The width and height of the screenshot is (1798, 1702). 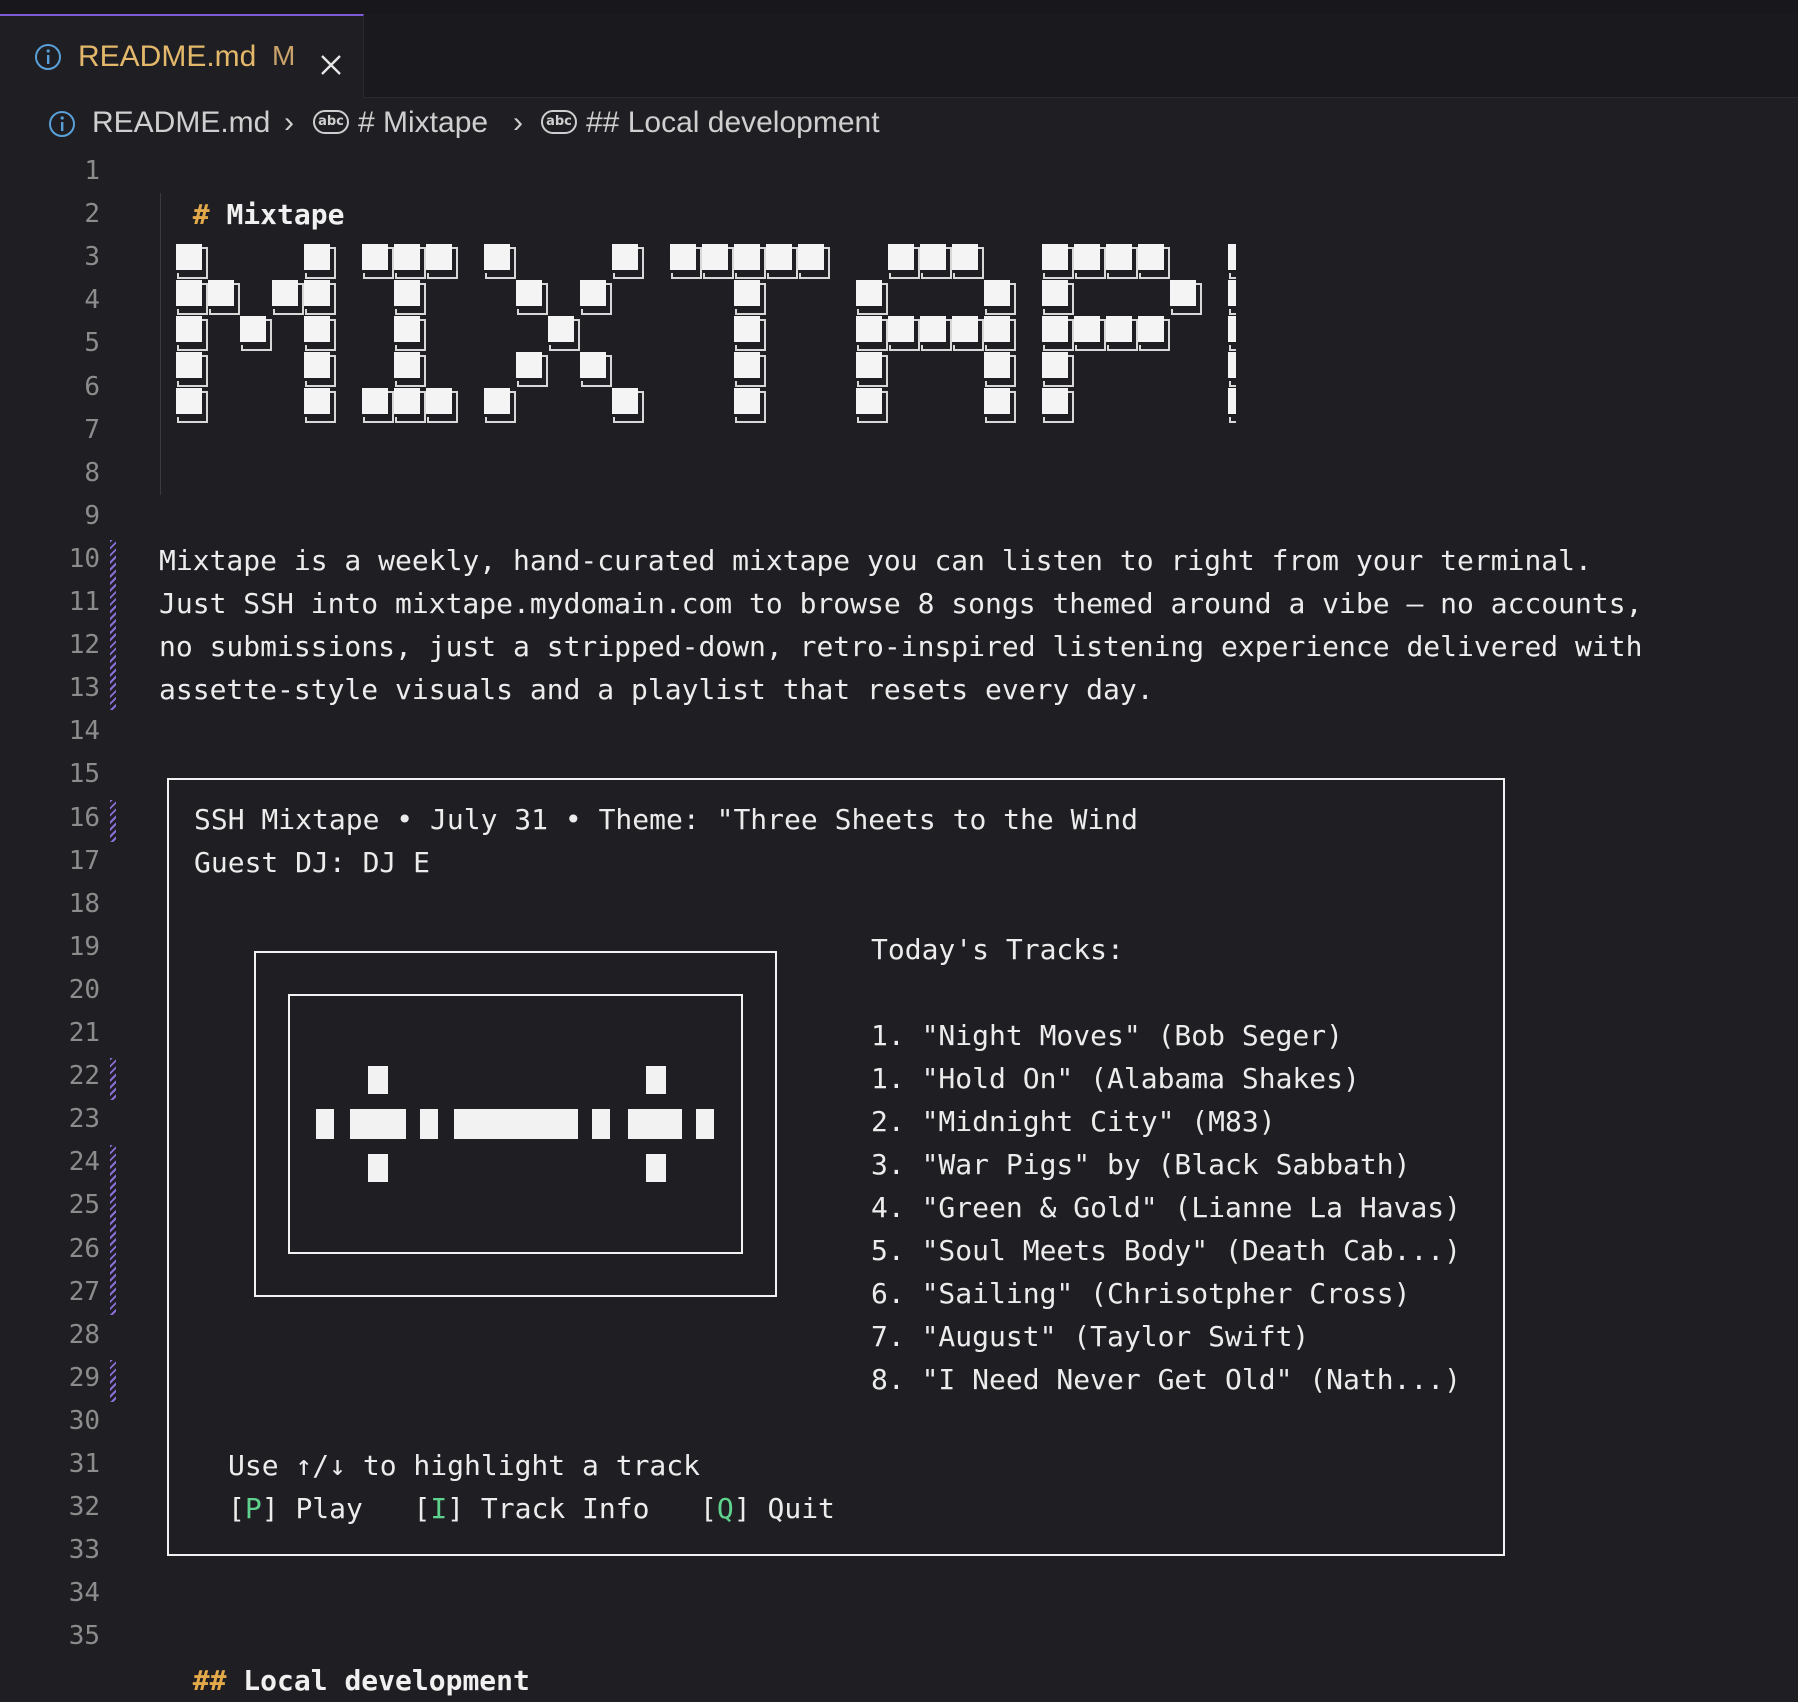 What do you see at coordinates (328, 1508) in the screenshot?
I see `play-label: Play` at bounding box center [328, 1508].